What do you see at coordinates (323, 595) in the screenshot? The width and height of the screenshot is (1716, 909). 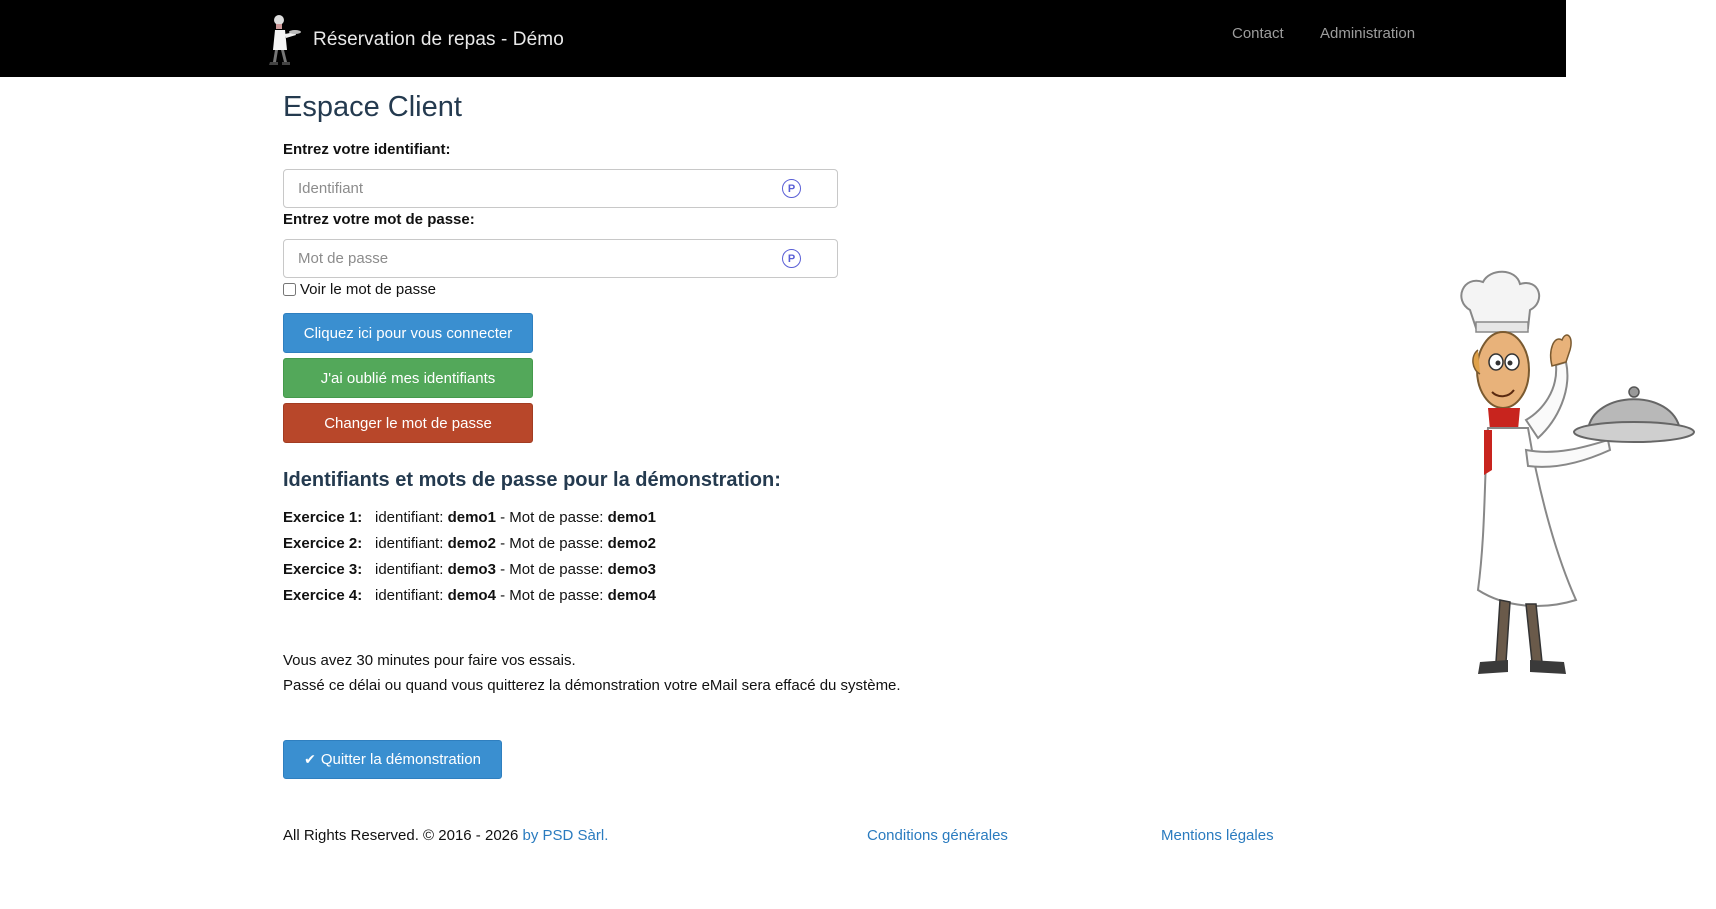 I see `exercise-label: Exercice 4:` at bounding box center [323, 595].